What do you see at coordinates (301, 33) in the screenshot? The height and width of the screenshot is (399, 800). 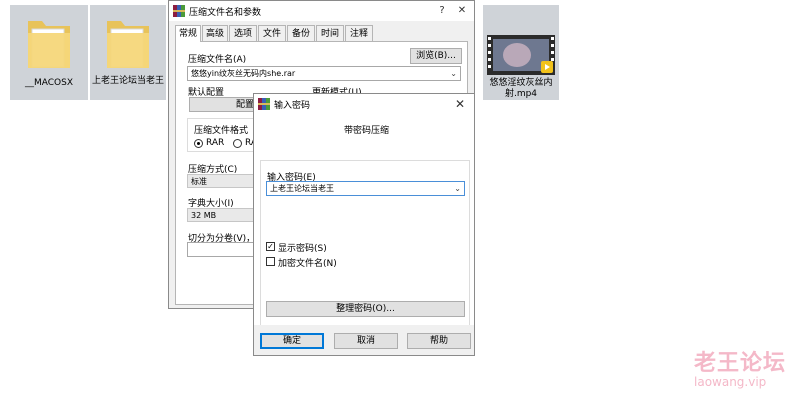 I see `tab-backup: 备份` at bounding box center [301, 33].